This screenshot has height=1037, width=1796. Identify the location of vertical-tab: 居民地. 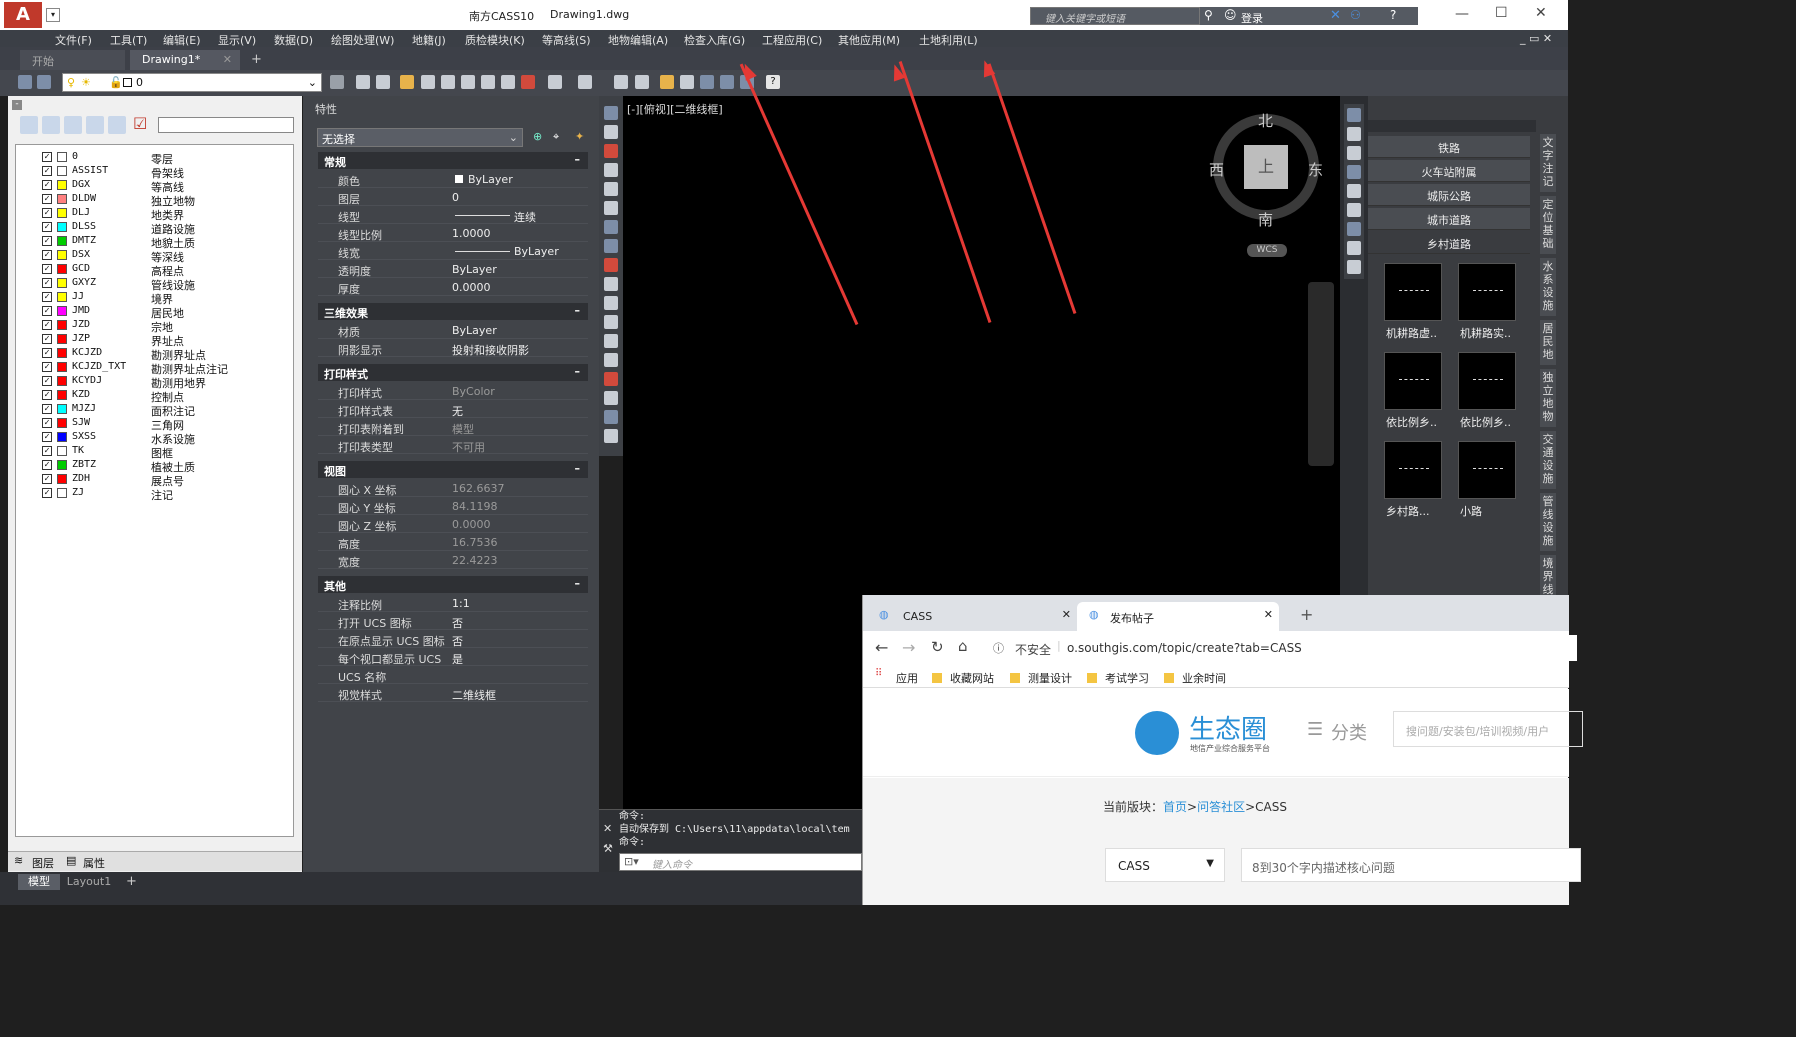
(1548, 342).